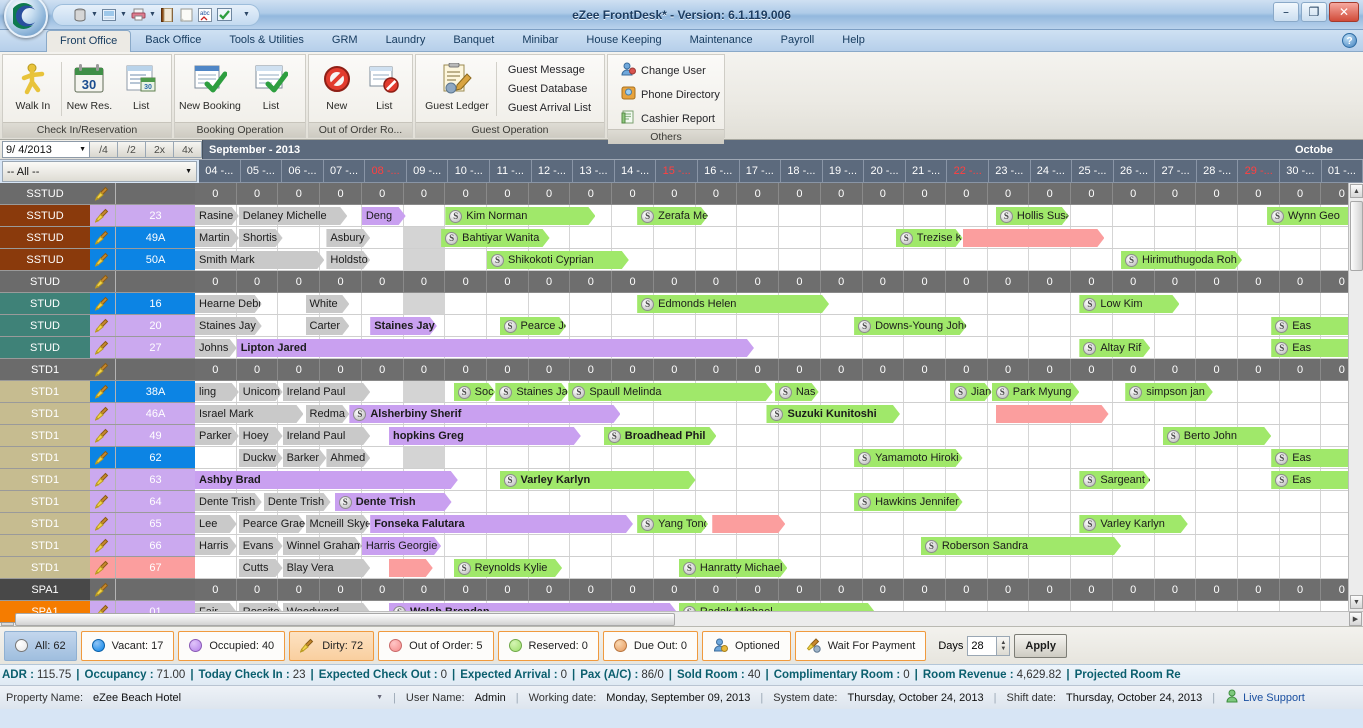  Describe the element at coordinates (1032, 216) in the screenshot. I see `reservation-bar: SHollis Susan` at that location.